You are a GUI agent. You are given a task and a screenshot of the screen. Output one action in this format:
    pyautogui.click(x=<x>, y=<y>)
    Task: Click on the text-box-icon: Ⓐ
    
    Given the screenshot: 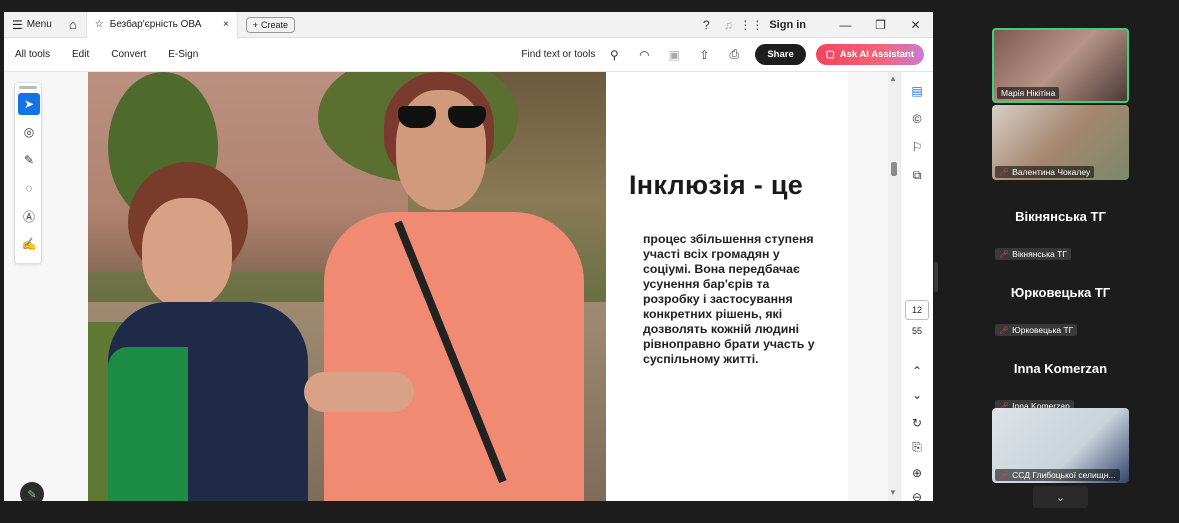 What is the action you would take?
    pyautogui.click(x=29, y=216)
    